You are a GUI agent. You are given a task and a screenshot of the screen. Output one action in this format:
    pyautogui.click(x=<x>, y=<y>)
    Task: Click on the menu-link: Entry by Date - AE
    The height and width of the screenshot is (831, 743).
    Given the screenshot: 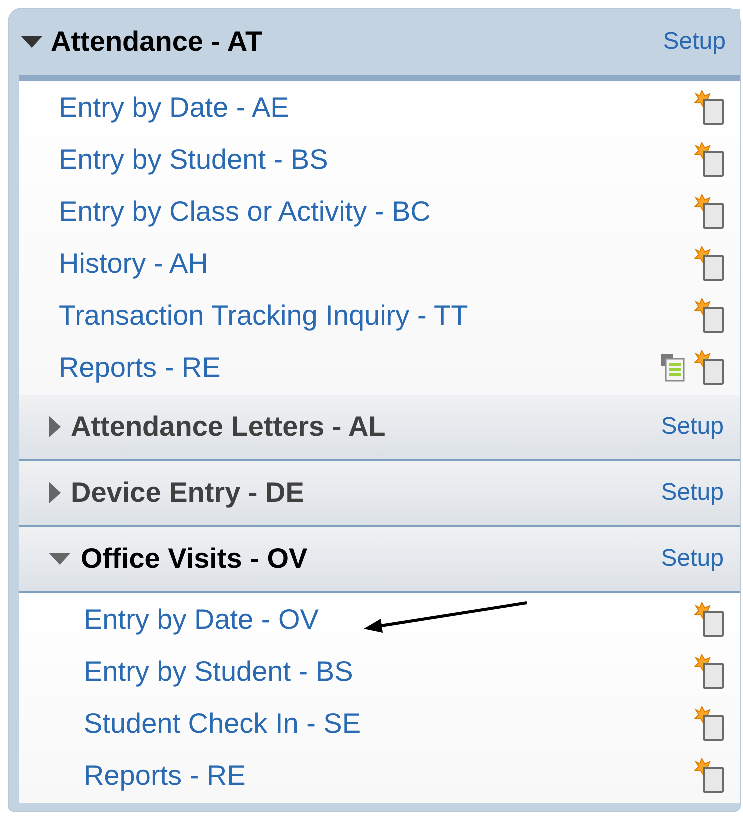 What is the action you would take?
    pyautogui.click(x=375, y=108)
    